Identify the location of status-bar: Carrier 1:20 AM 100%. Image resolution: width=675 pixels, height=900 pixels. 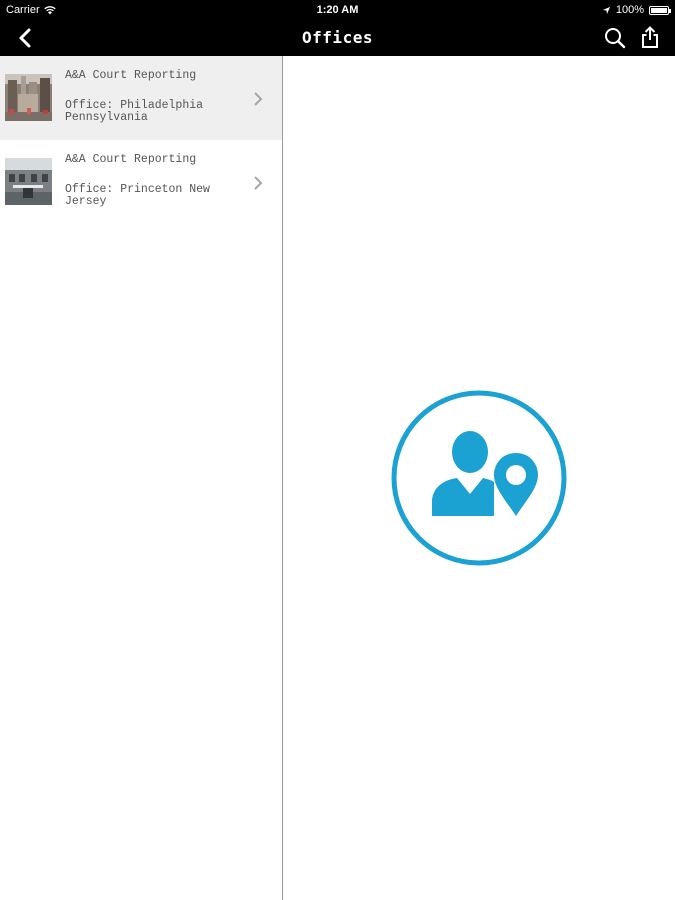
(337, 10).